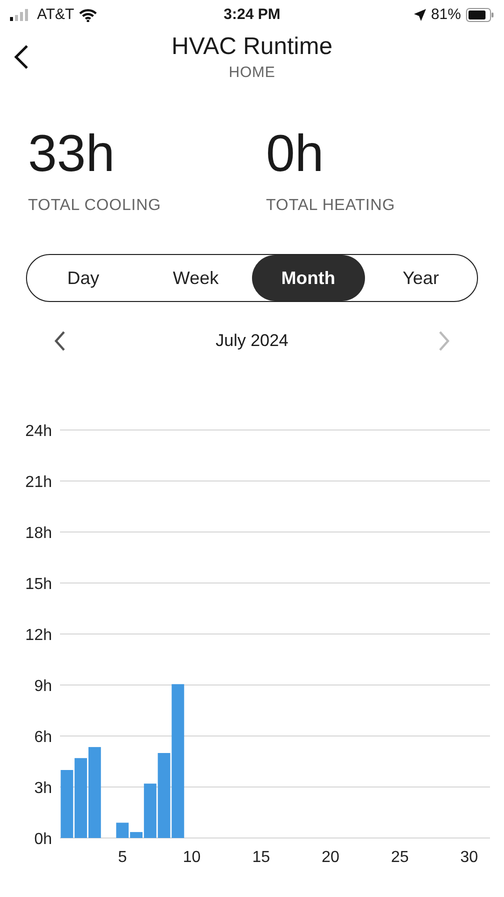  I want to click on clock-time: 3:24 PM, so click(252, 14).